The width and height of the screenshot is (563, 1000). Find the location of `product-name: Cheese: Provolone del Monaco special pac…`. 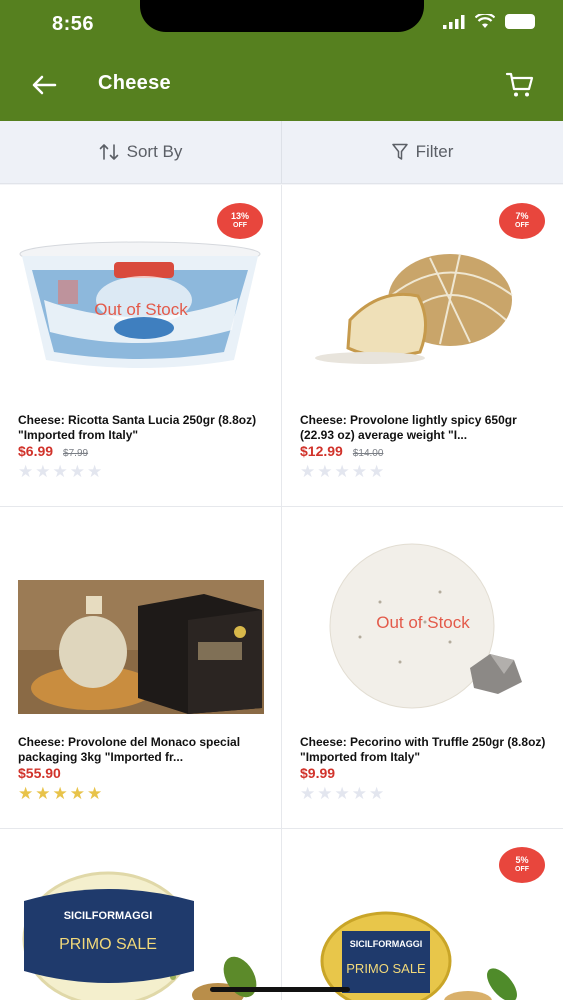

product-name: Cheese: Provolone del Monaco special pac… is located at coordinates (129, 749).